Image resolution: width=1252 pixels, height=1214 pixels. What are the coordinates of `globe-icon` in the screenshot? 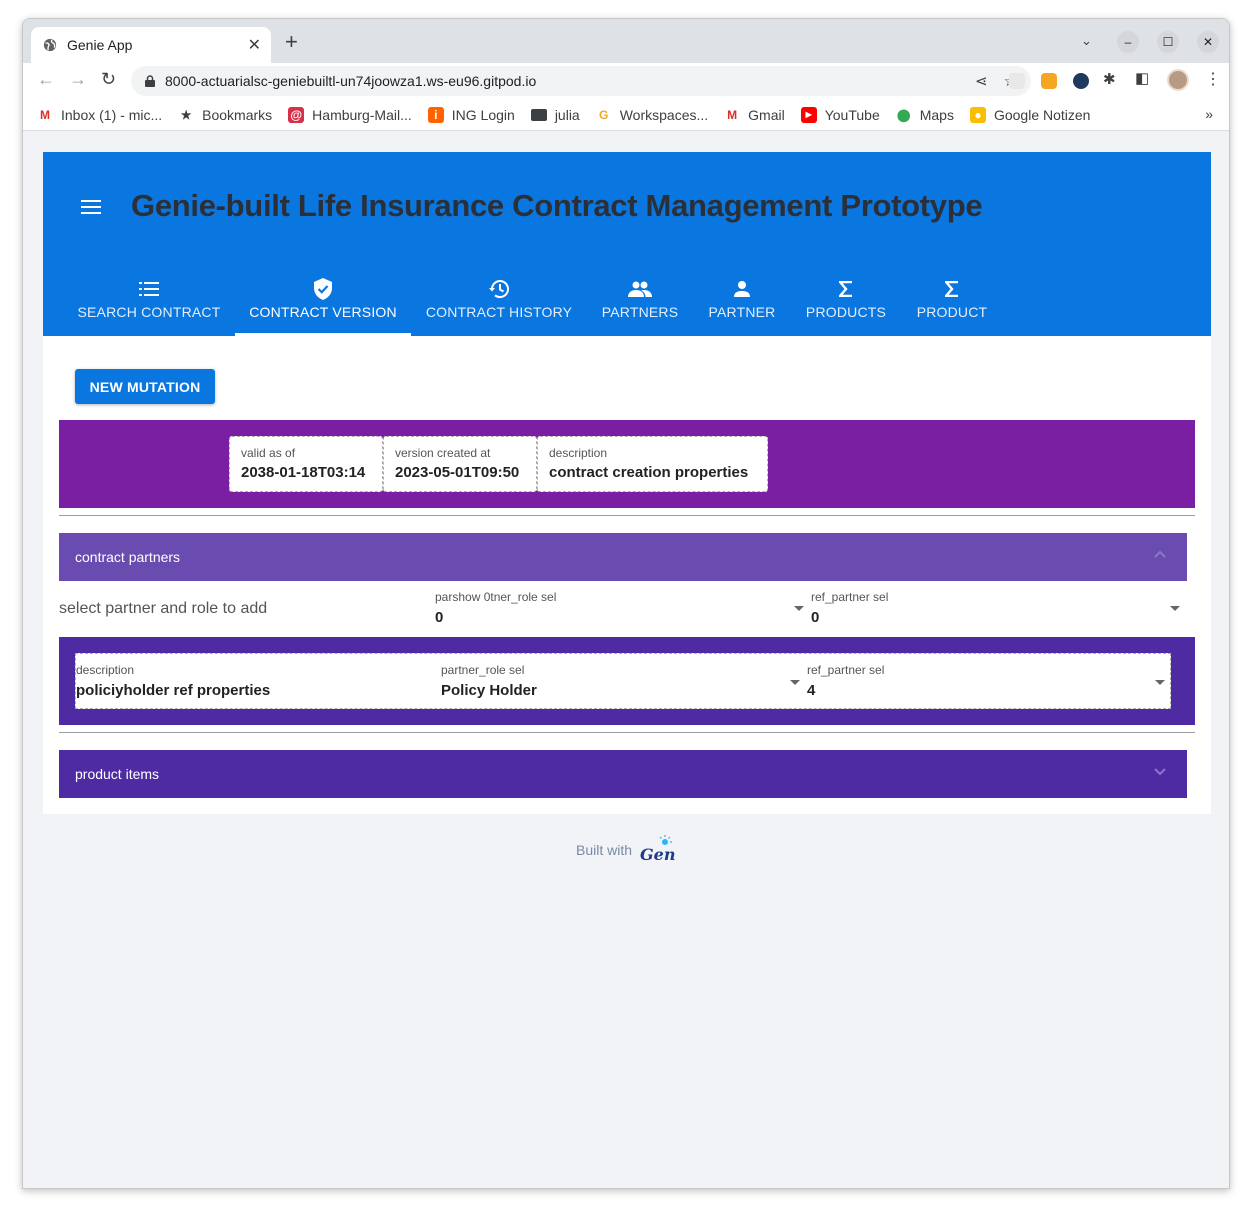 It's located at (50, 45).